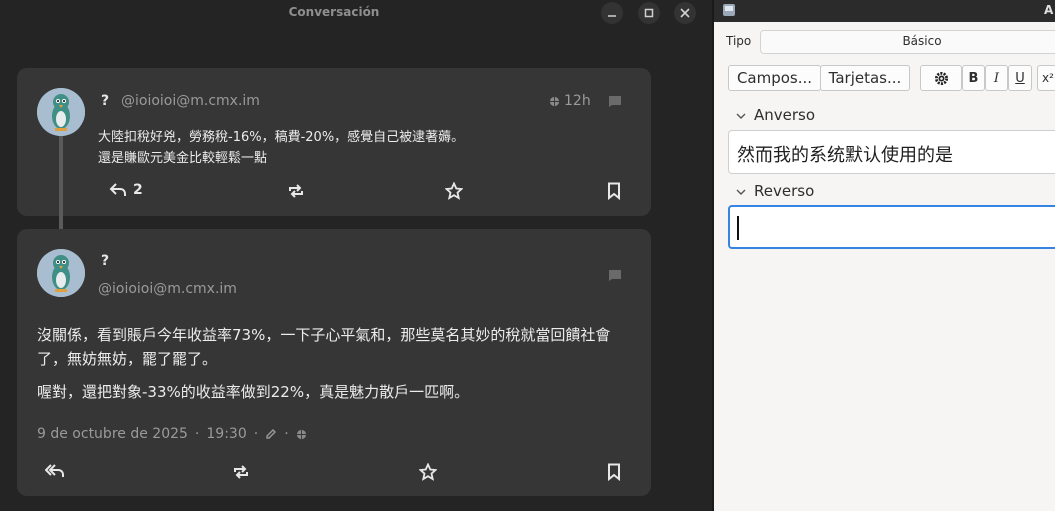  Describe the element at coordinates (784, 191) in the screenshot. I see `back-field-label: Reverso` at that location.